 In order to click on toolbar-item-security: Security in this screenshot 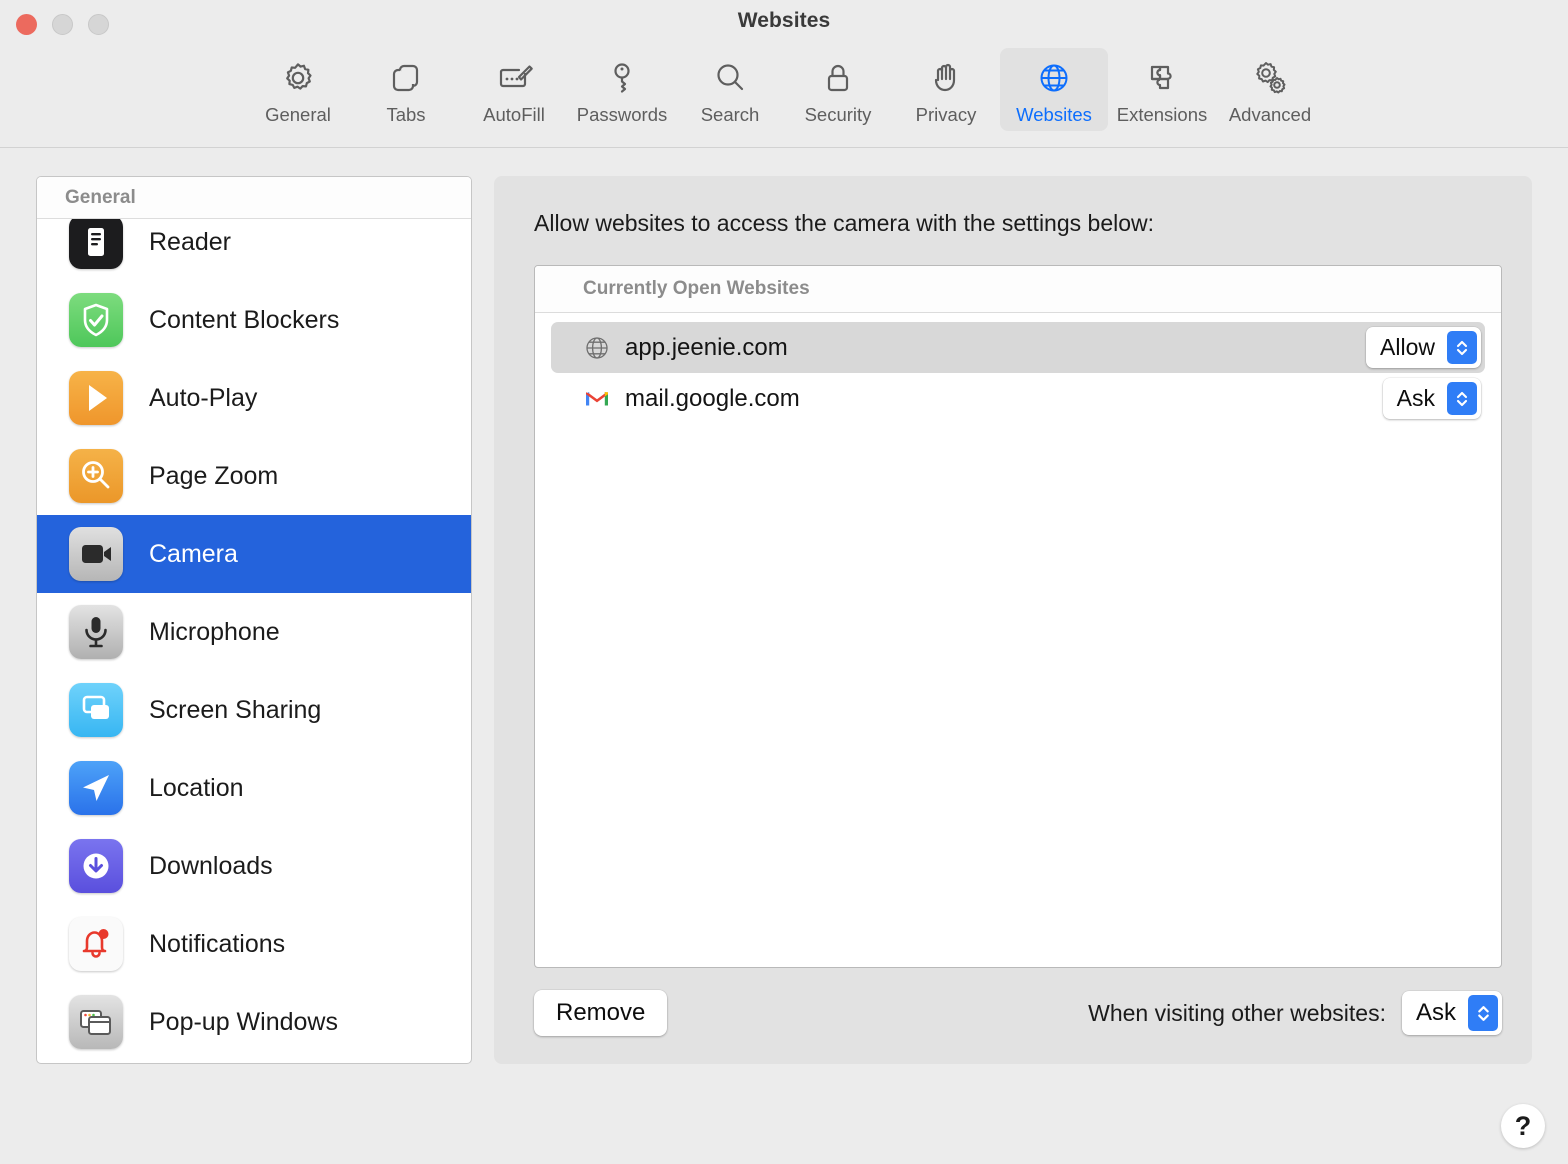, I will do `click(838, 89)`.